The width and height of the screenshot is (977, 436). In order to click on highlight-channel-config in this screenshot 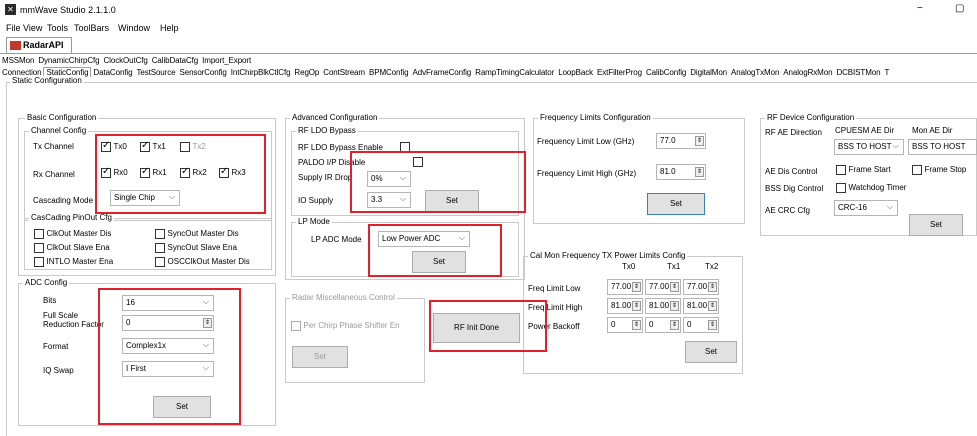, I will do `click(180, 174)`.